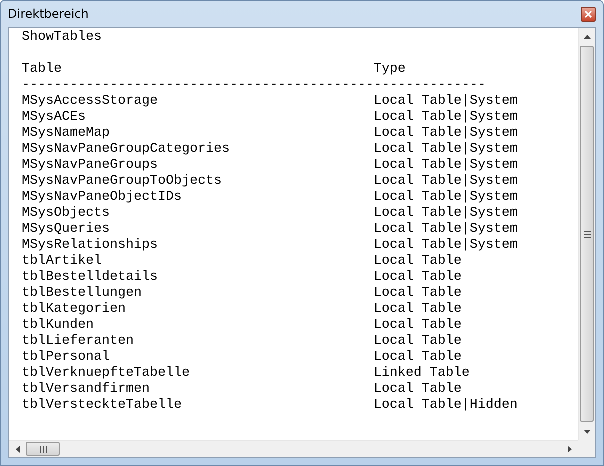 The image size is (604, 466). What do you see at coordinates (90, 245) in the screenshot?
I see `table-name: MSysRelationships` at bounding box center [90, 245].